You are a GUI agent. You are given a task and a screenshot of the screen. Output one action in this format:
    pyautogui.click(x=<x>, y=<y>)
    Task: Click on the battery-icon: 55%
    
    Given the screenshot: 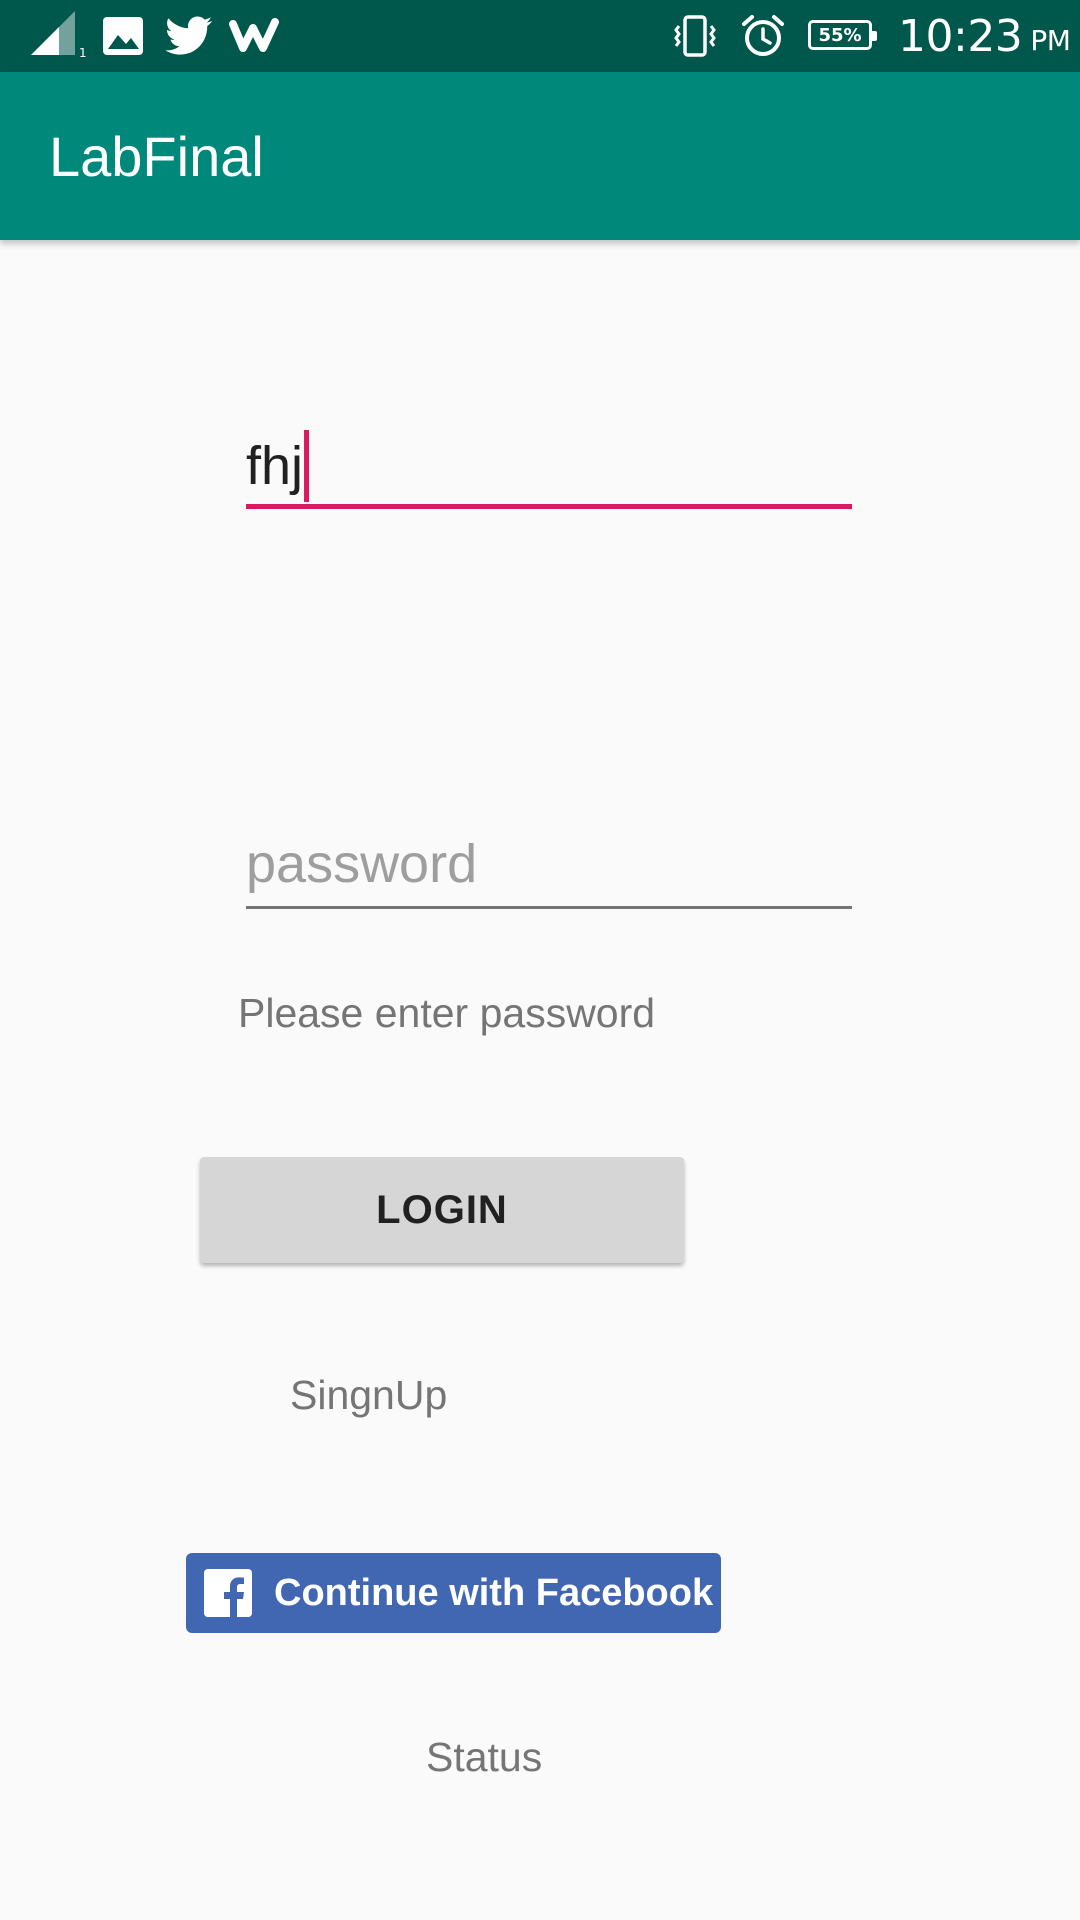 What is the action you would take?
    pyautogui.click(x=842, y=35)
    